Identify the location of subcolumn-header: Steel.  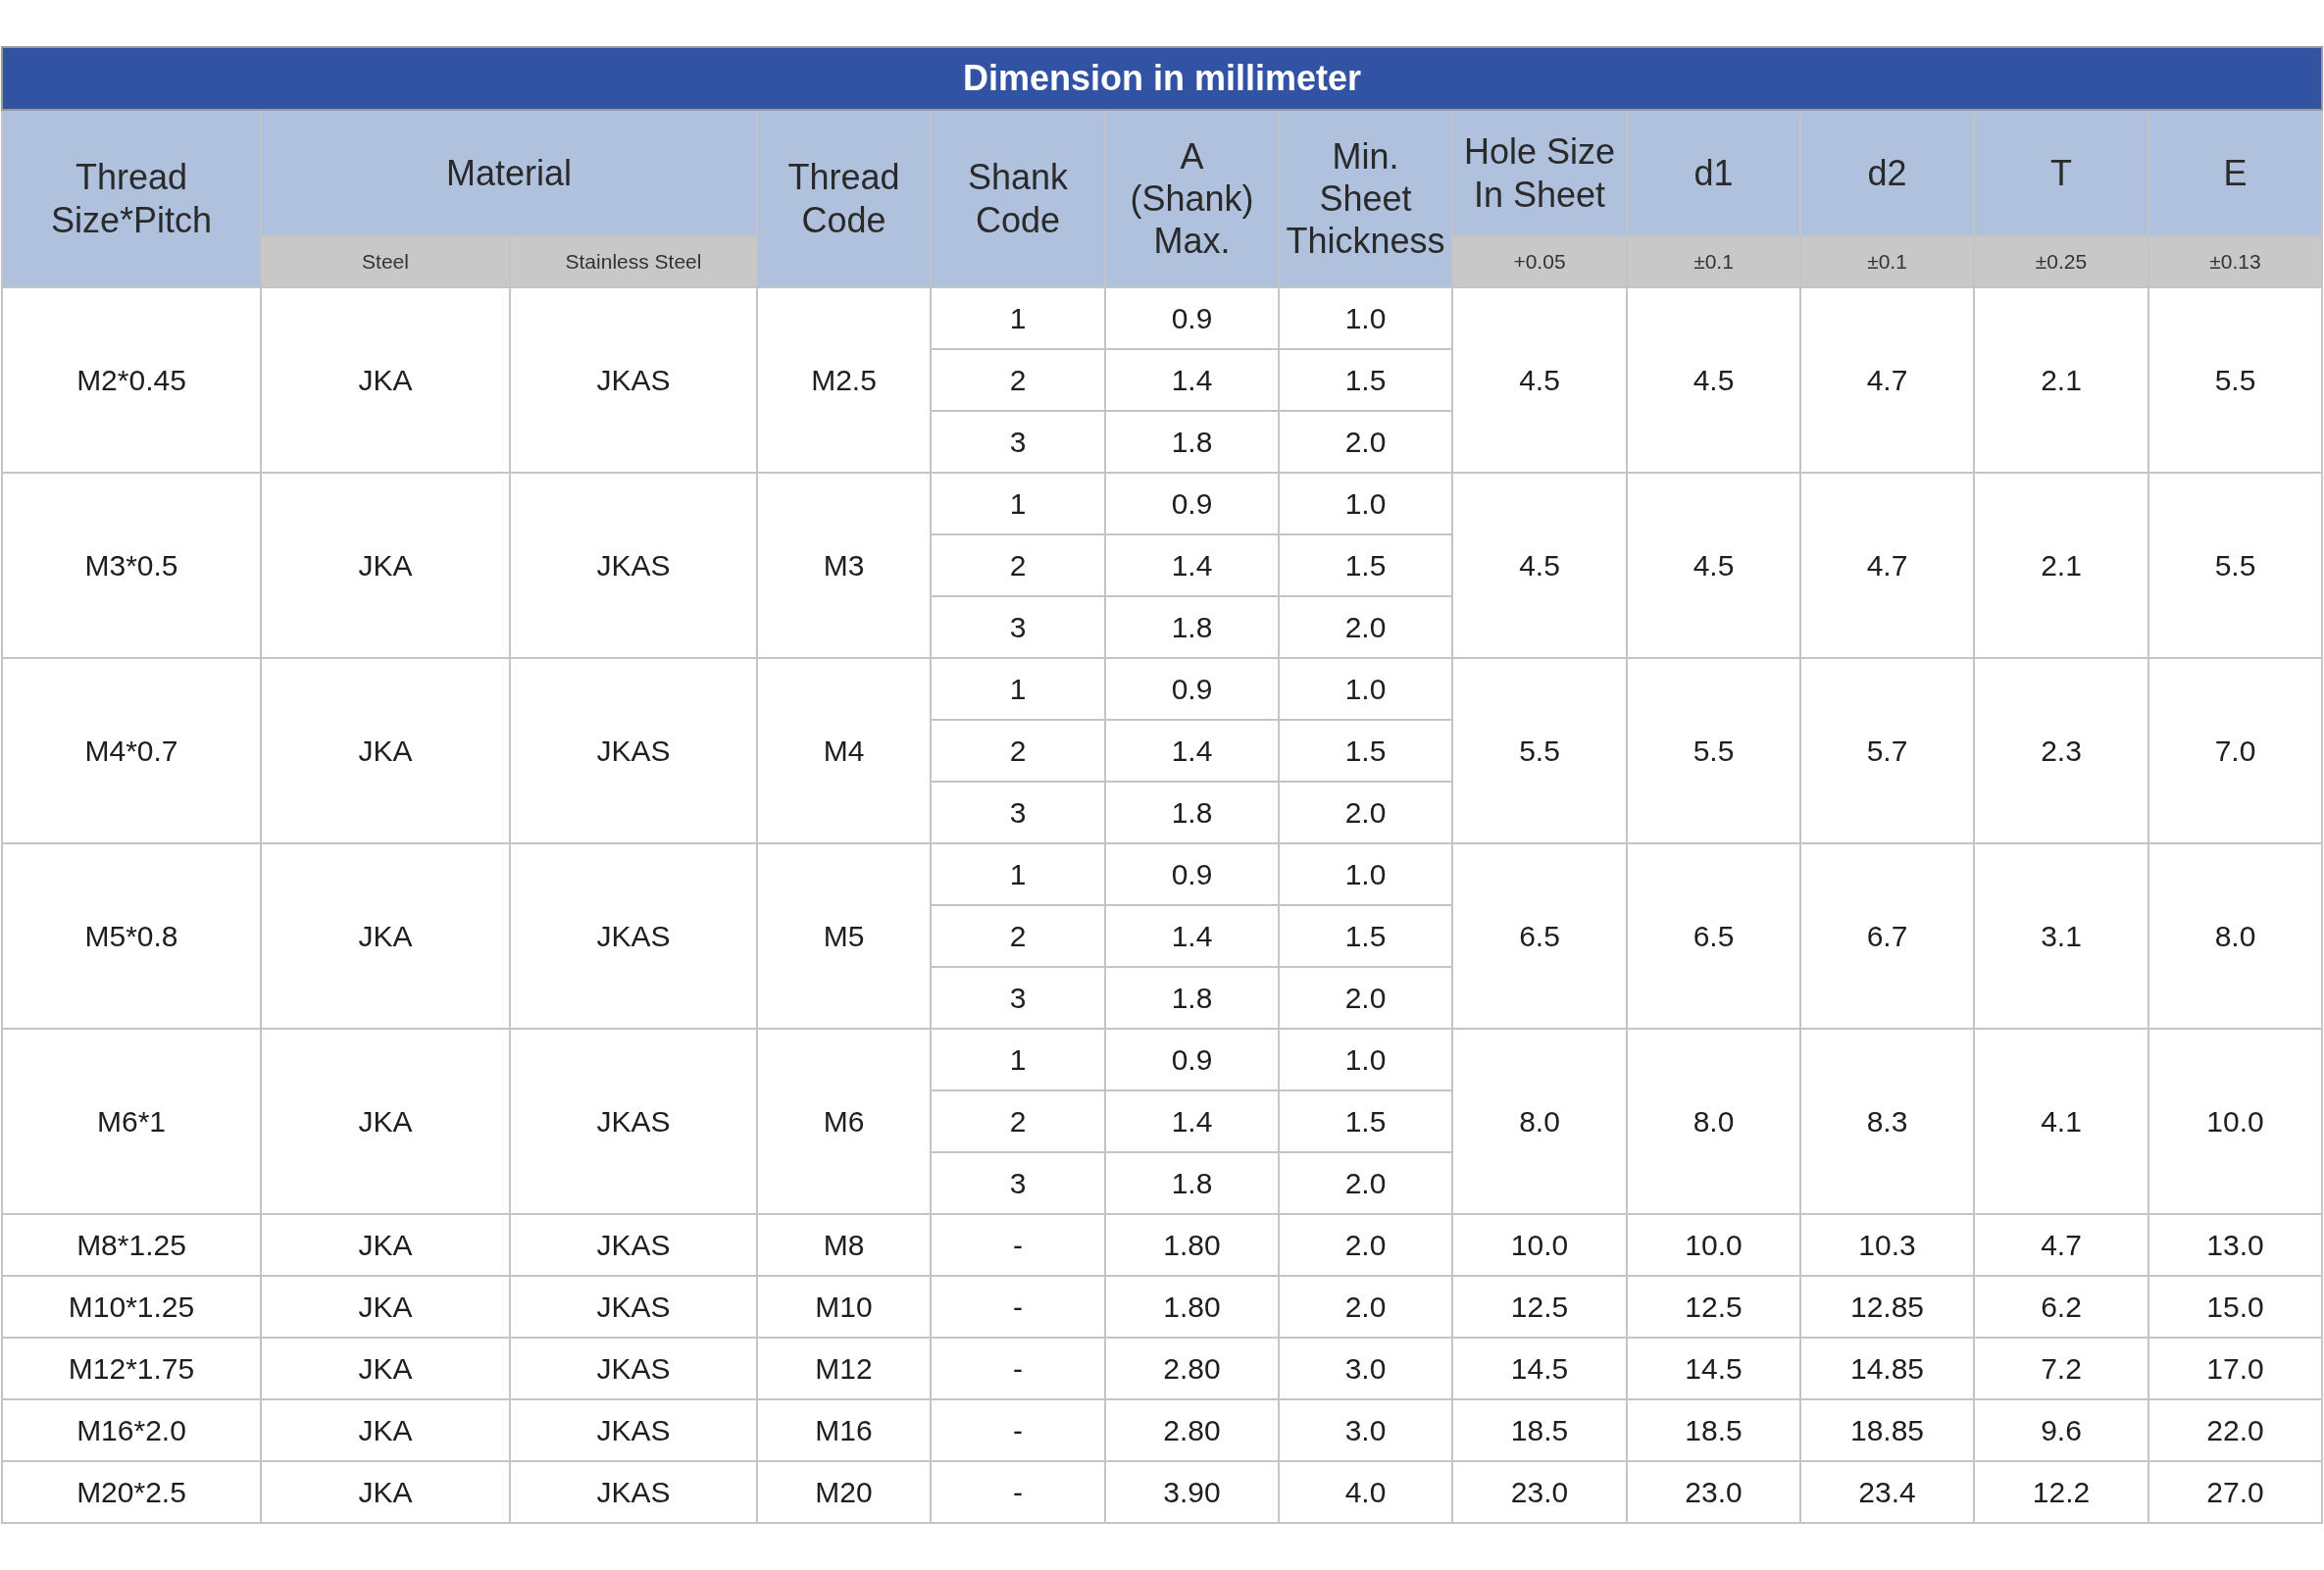
(386, 262).